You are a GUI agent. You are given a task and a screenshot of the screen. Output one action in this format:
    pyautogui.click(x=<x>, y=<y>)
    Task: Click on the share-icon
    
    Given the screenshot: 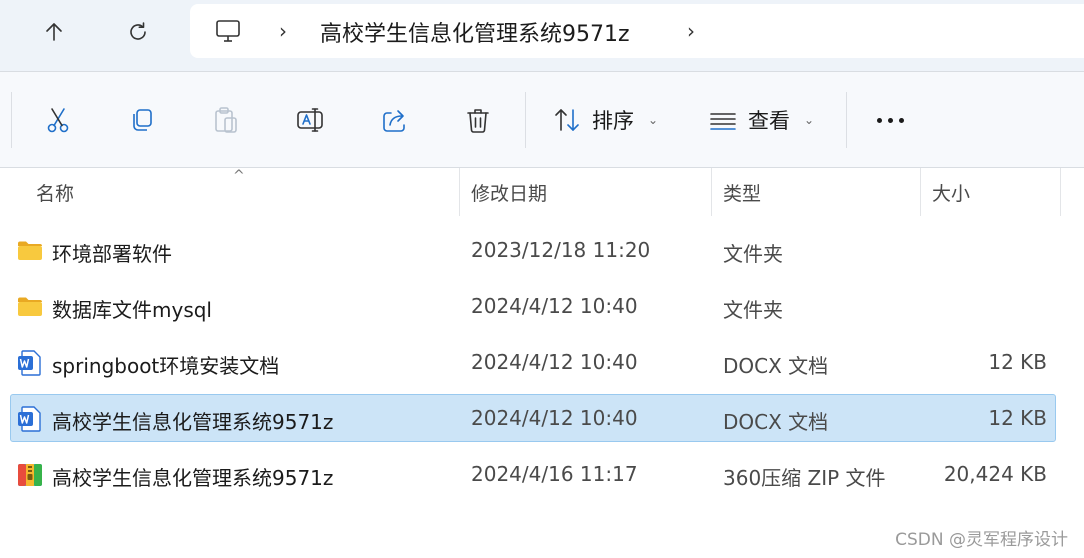 What is the action you would take?
    pyautogui.click(x=394, y=121)
    